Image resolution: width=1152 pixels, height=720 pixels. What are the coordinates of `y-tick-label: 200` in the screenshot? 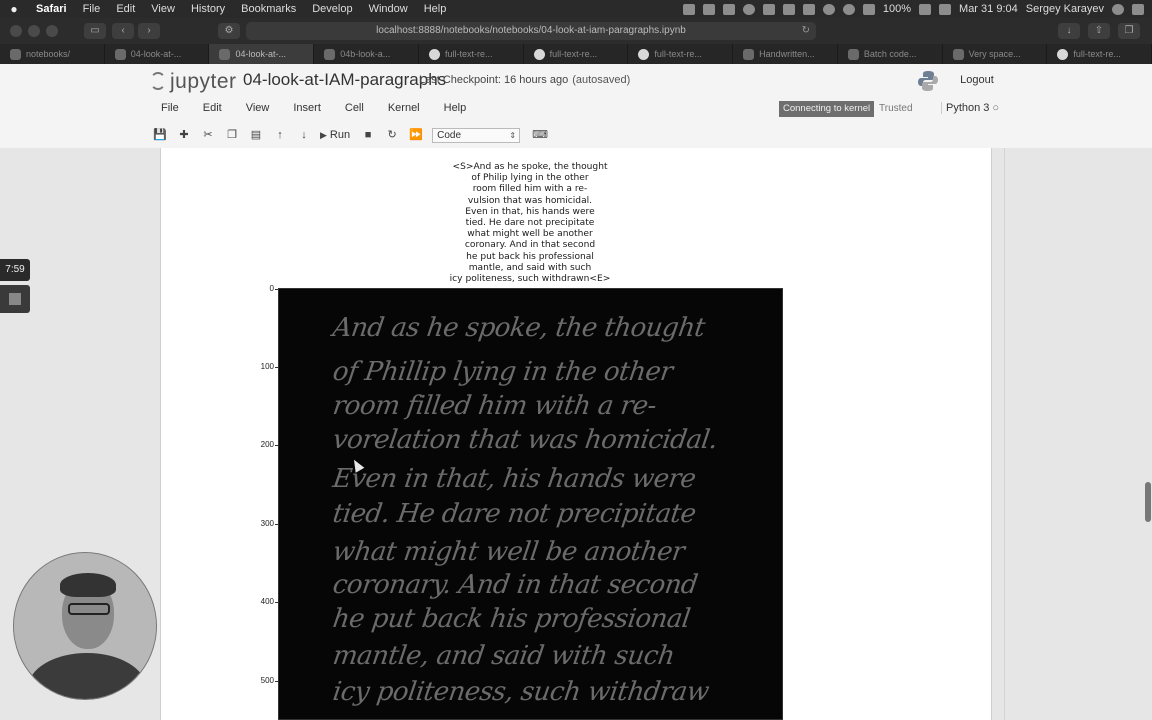 It's located at (267, 444).